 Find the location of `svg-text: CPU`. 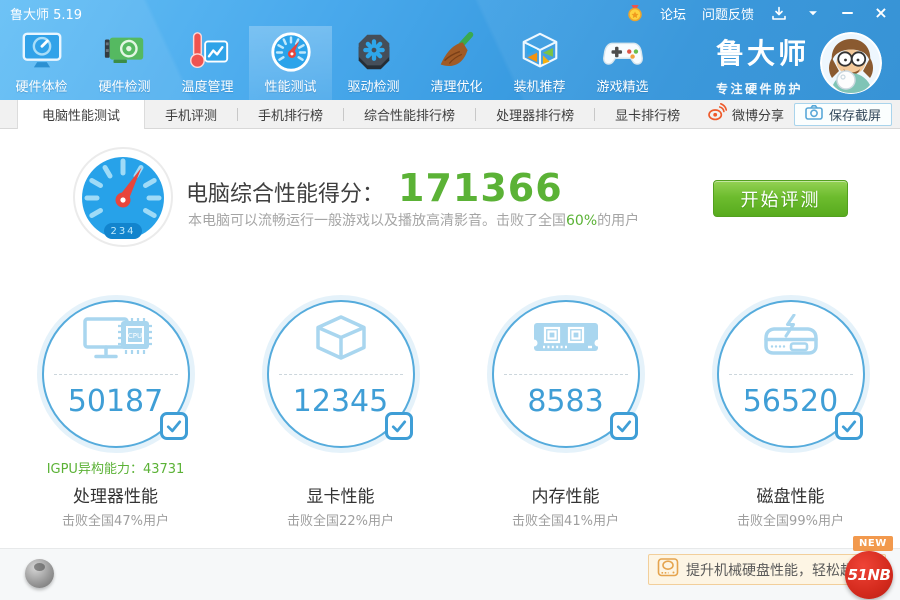

svg-text: CPU is located at coordinates (134, 336).